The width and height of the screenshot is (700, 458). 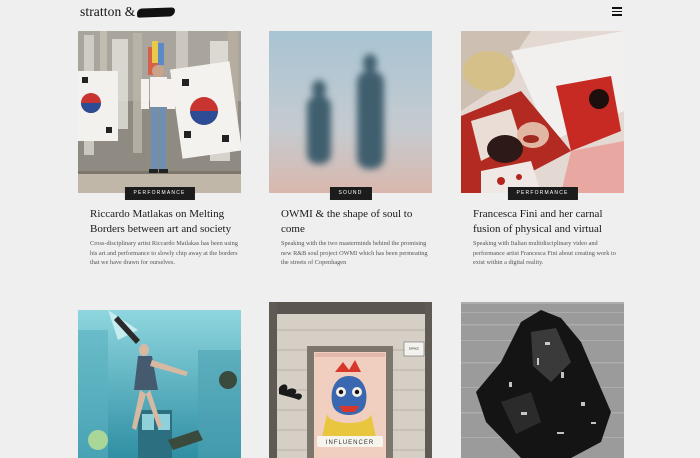 What do you see at coordinates (414, 349) in the screenshot?
I see `street-sign-text: ESPACE` at bounding box center [414, 349].